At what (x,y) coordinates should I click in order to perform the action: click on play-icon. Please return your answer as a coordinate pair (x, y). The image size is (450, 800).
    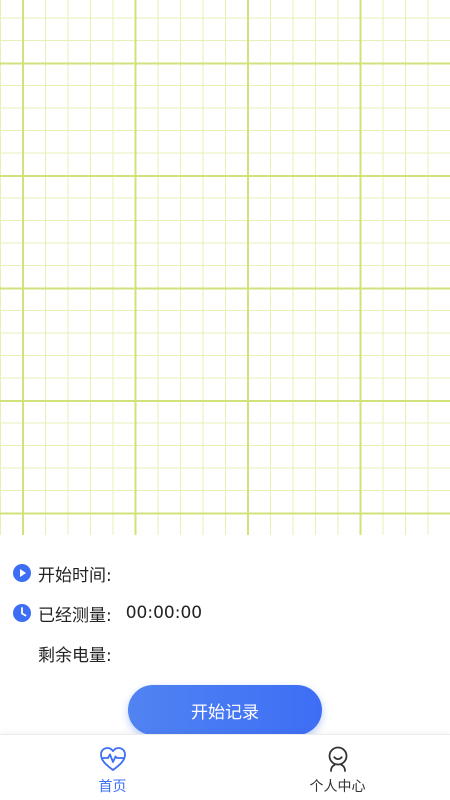
    Looking at the image, I should click on (22, 573).